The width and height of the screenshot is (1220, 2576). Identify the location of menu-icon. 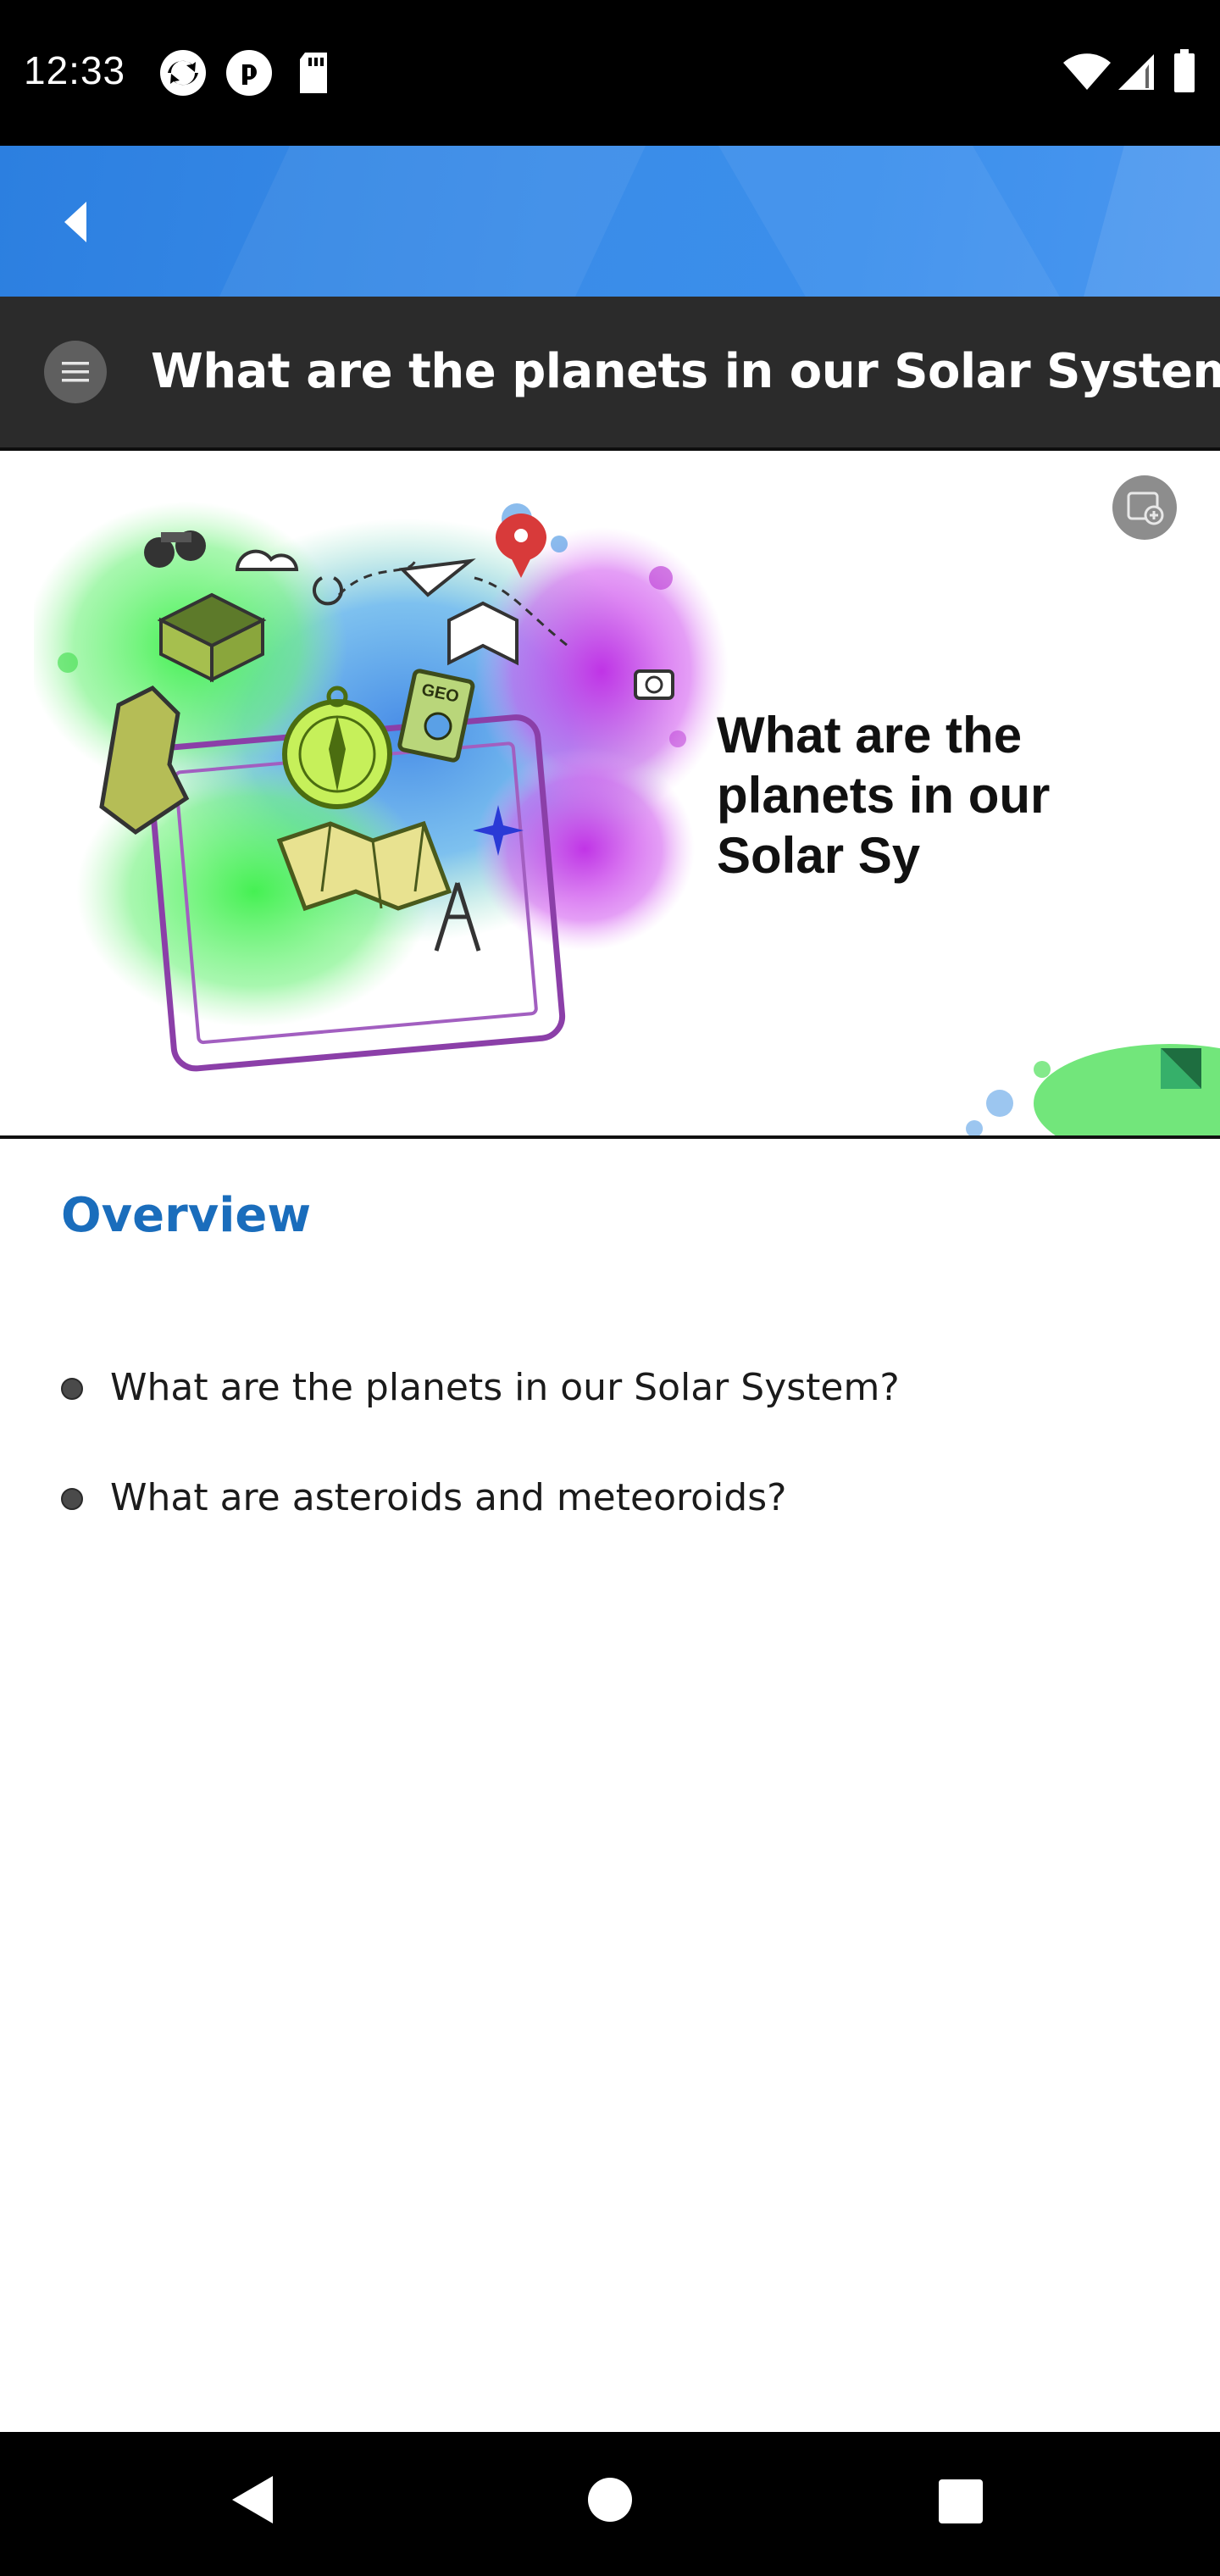
(75, 372).